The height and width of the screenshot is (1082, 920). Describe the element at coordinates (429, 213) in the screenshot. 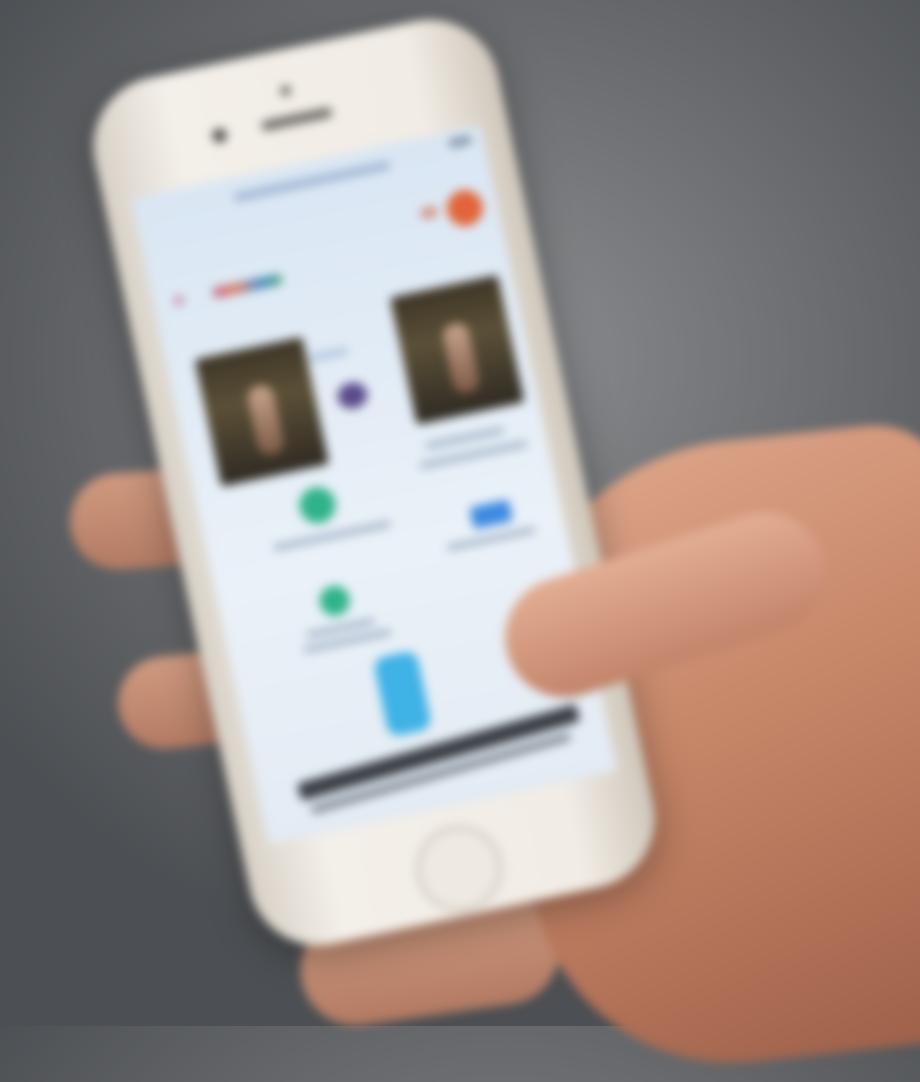

I see `notification-icon` at that location.